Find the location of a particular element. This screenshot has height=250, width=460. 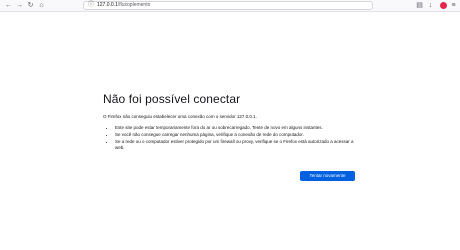

downloads-icon: ↓ is located at coordinates (430, 5).